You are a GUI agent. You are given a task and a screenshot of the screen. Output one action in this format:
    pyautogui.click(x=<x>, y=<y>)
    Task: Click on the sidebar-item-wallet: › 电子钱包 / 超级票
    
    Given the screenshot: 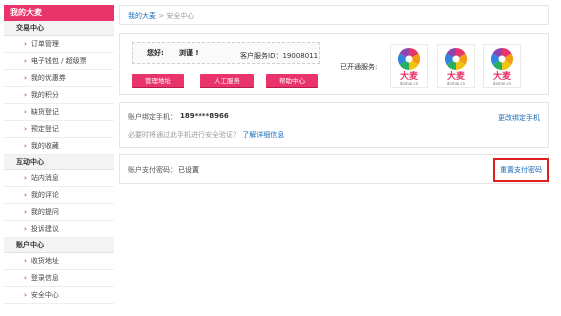 What is the action you would take?
    pyautogui.click(x=59, y=61)
    